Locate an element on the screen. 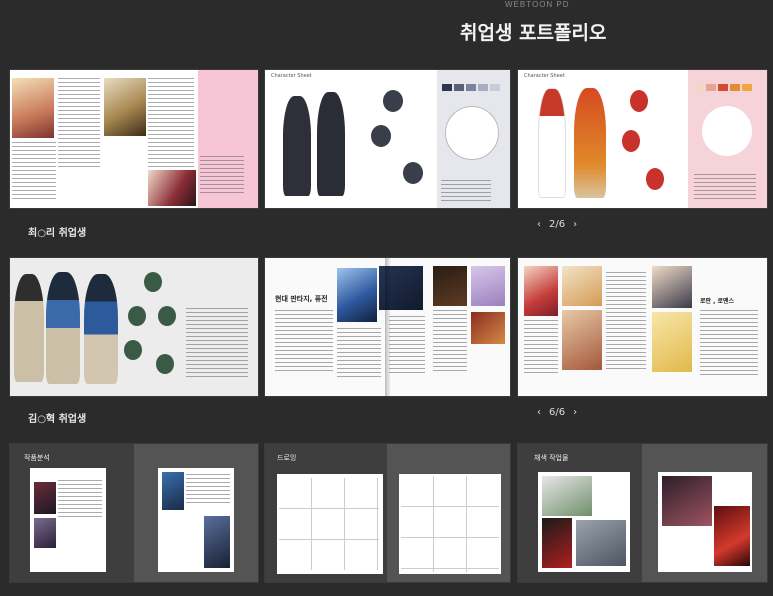 The image size is (773, 596). card-title: 작품분석 is located at coordinates (37, 458).